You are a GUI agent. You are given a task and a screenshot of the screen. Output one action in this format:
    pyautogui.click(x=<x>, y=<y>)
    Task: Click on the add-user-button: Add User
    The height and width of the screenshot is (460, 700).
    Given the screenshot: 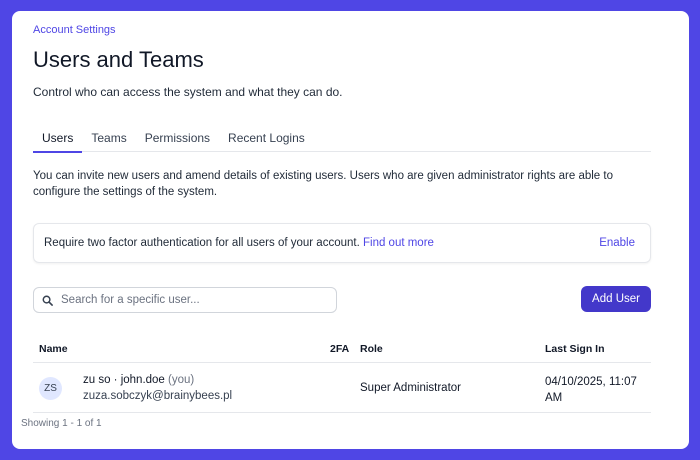 What is the action you would take?
    pyautogui.click(x=616, y=299)
    